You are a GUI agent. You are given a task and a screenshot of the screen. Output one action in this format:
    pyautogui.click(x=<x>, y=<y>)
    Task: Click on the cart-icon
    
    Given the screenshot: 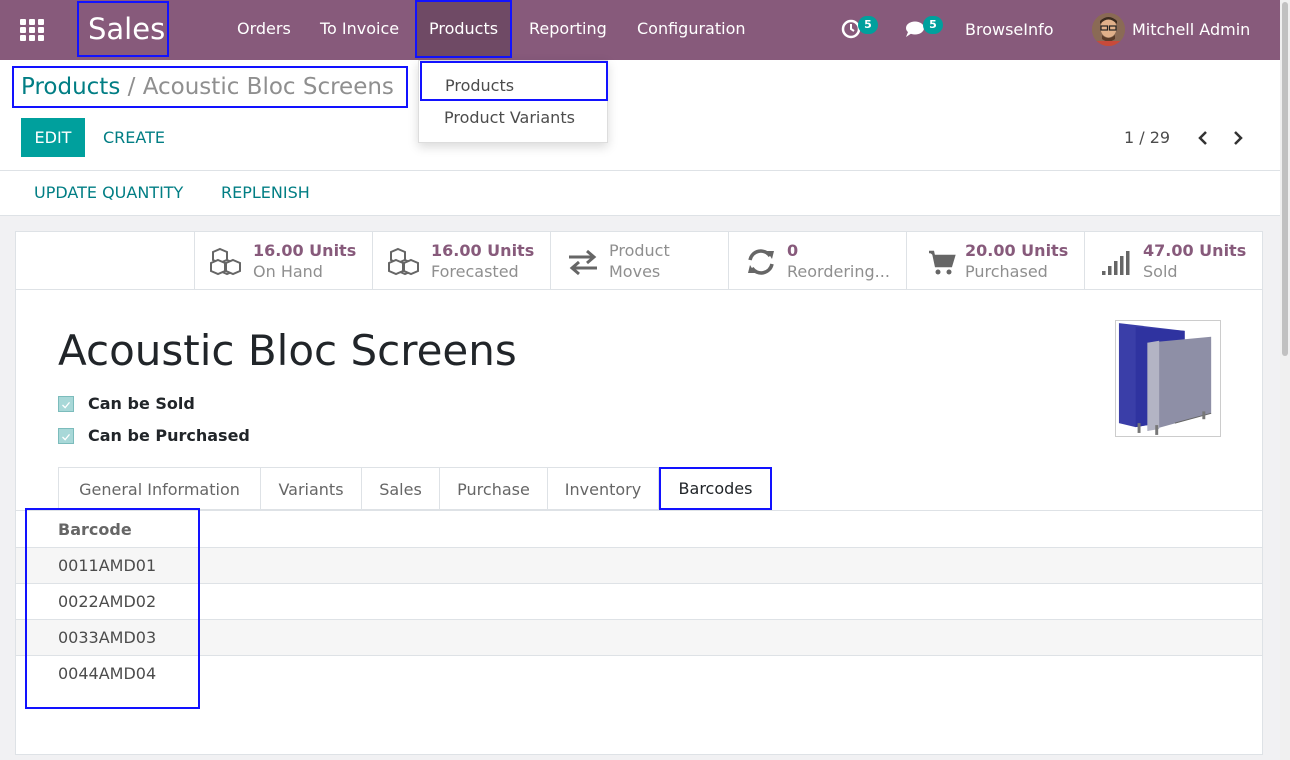 What is the action you would take?
    pyautogui.click(x=942, y=262)
    